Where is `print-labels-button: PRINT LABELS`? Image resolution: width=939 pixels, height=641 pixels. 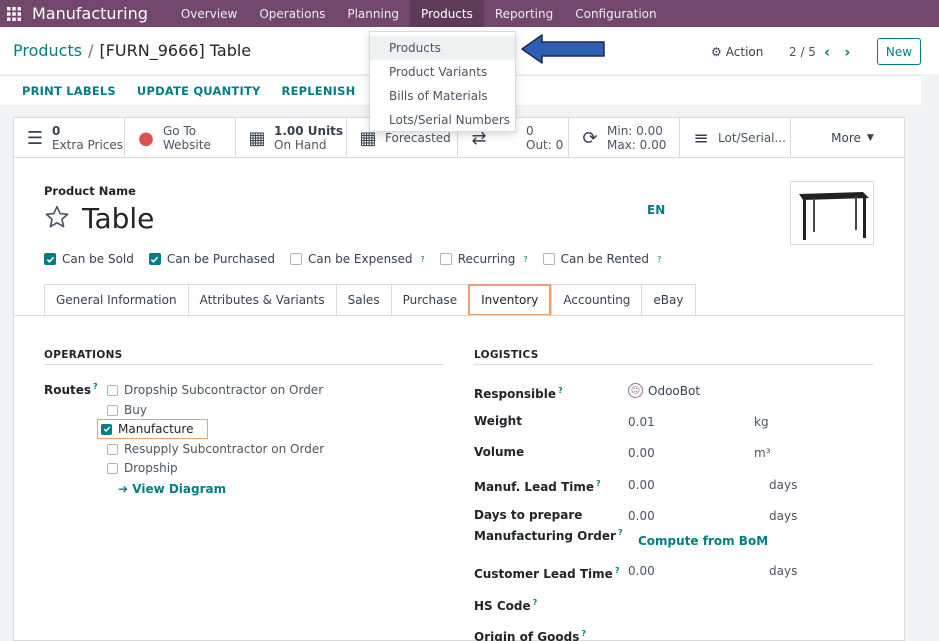 print-labels-button: PRINT LABELS is located at coordinates (69, 91).